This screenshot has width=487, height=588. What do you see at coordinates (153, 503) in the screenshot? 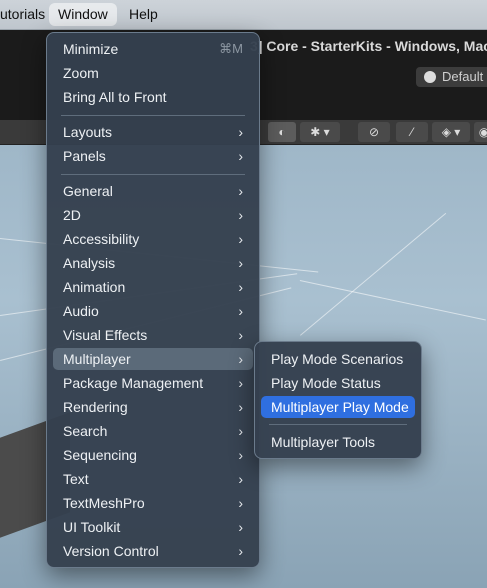
I see `menu-item-textmeshpro: TextMeshPro ›` at bounding box center [153, 503].